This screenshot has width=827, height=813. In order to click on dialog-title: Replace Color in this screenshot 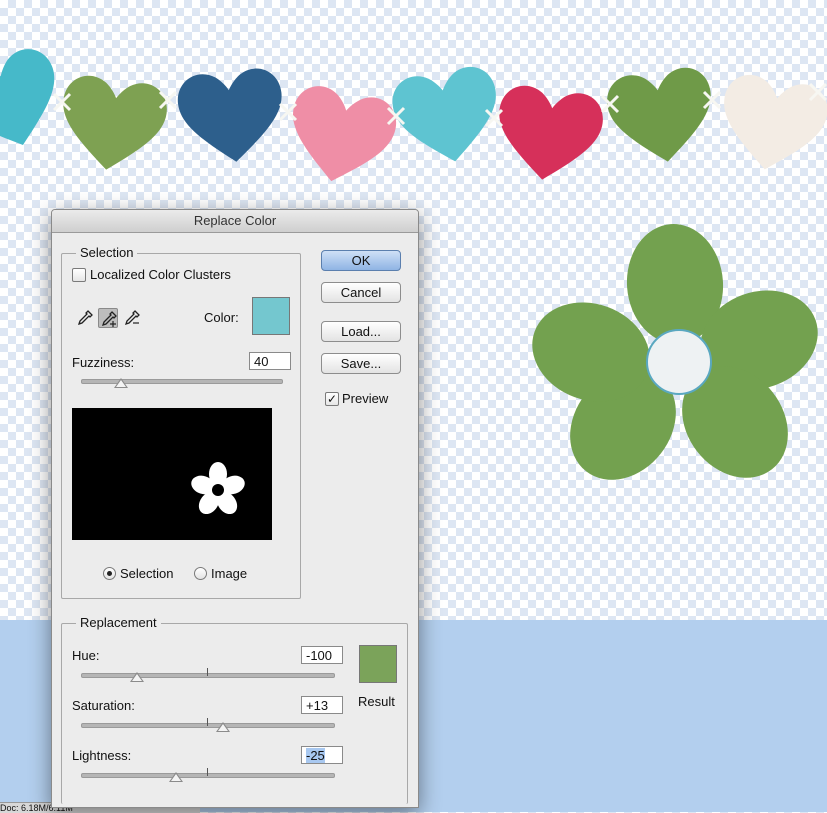, I will do `click(235, 221)`.